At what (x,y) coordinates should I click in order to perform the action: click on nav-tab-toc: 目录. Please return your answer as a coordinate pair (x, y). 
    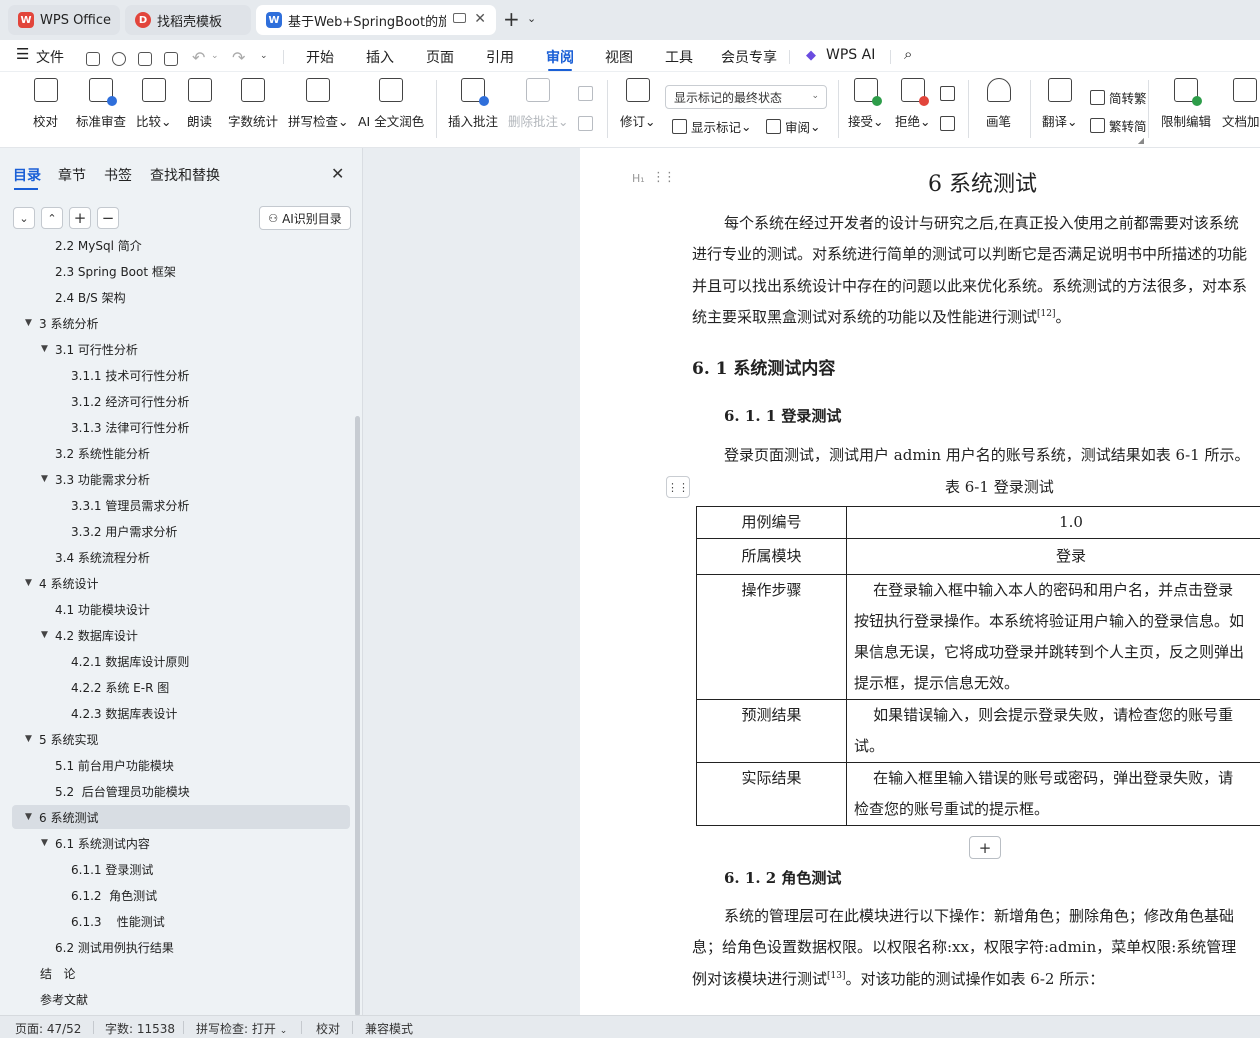
    Looking at the image, I should click on (27, 175).